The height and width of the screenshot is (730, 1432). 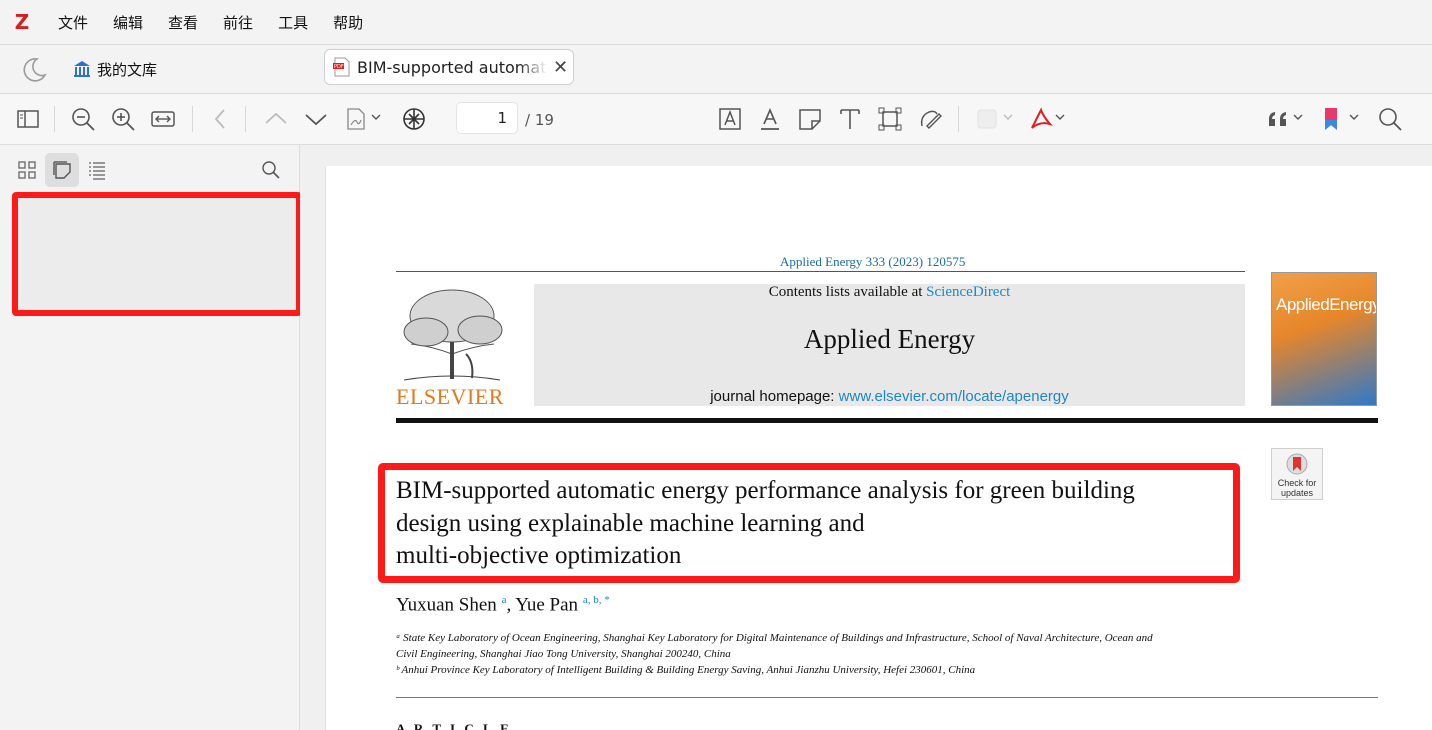 I want to click on menu-tools: 工具, so click(x=293, y=22).